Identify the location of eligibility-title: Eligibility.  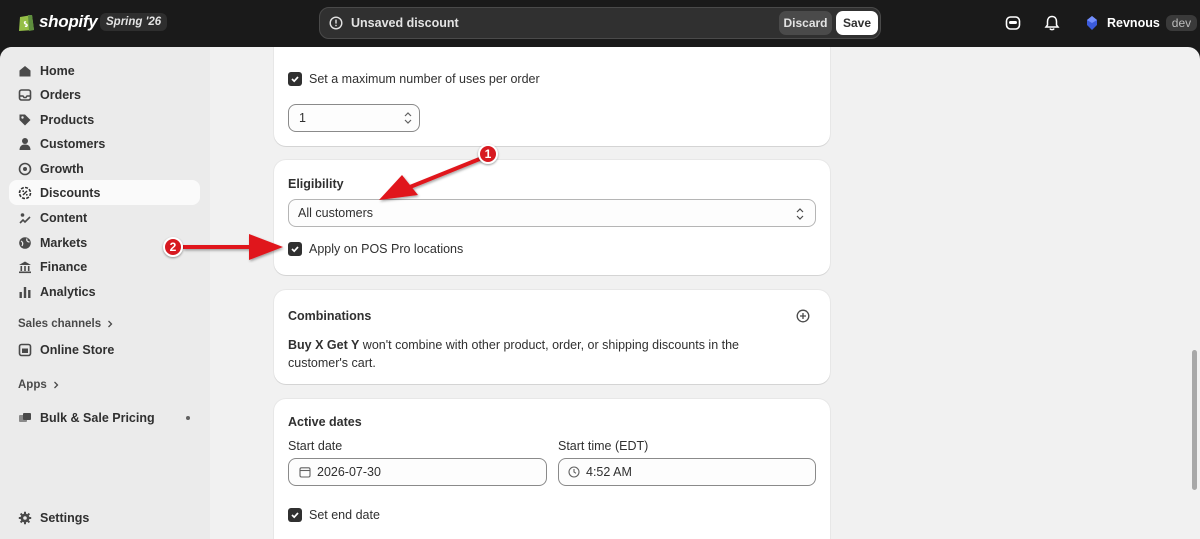
(316, 184).